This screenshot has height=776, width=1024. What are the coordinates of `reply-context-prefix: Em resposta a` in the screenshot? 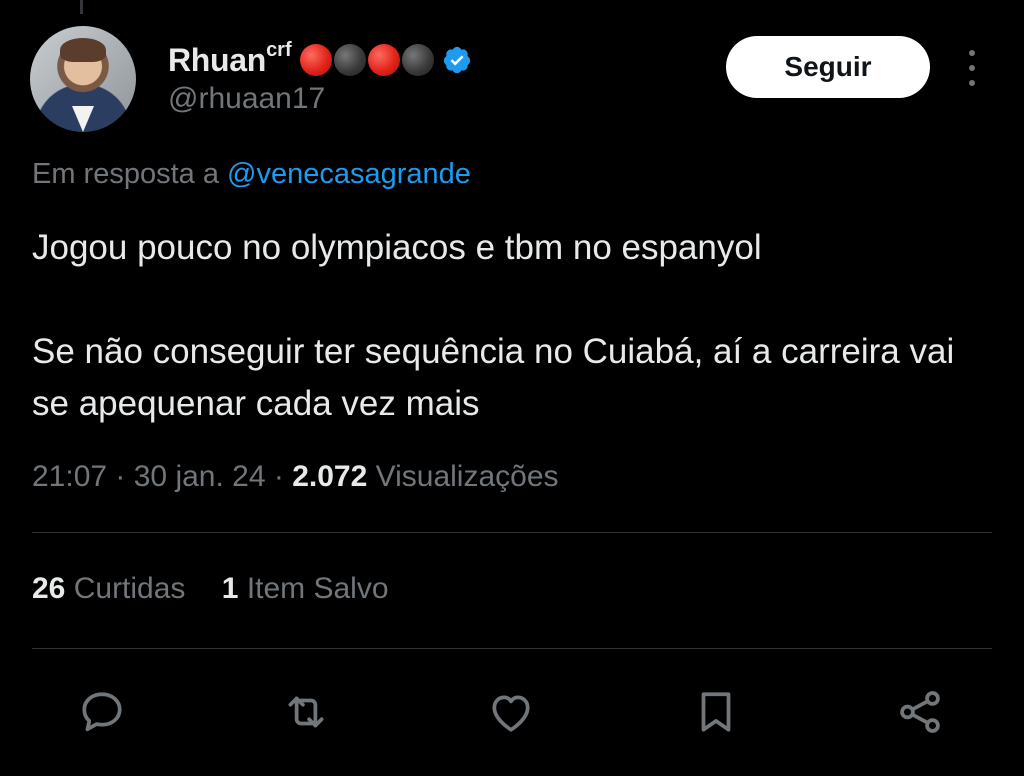 It's located at (125, 174).